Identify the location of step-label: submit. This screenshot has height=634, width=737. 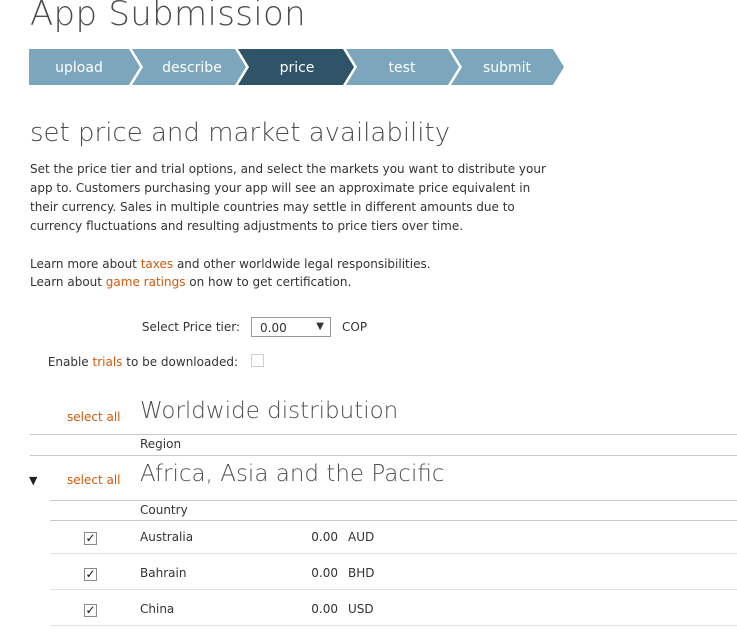
(507, 68).